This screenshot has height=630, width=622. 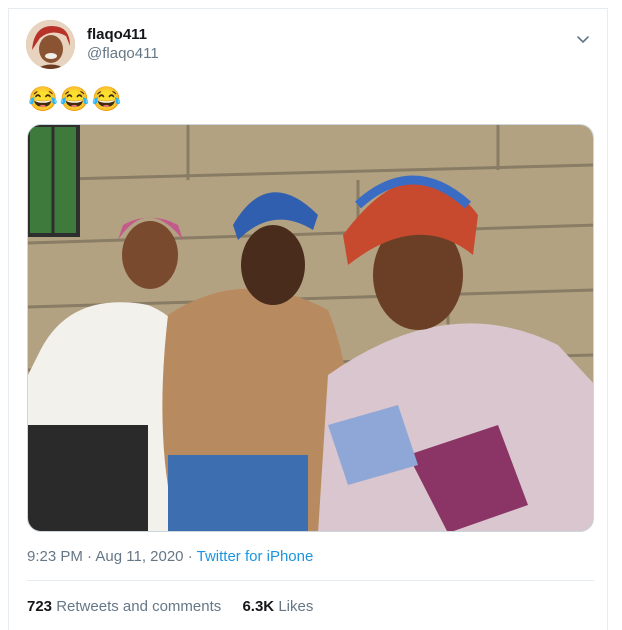 What do you see at coordinates (583, 39) in the screenshot?
I see `chevron-down-icon` at bounding box center [583, 39].